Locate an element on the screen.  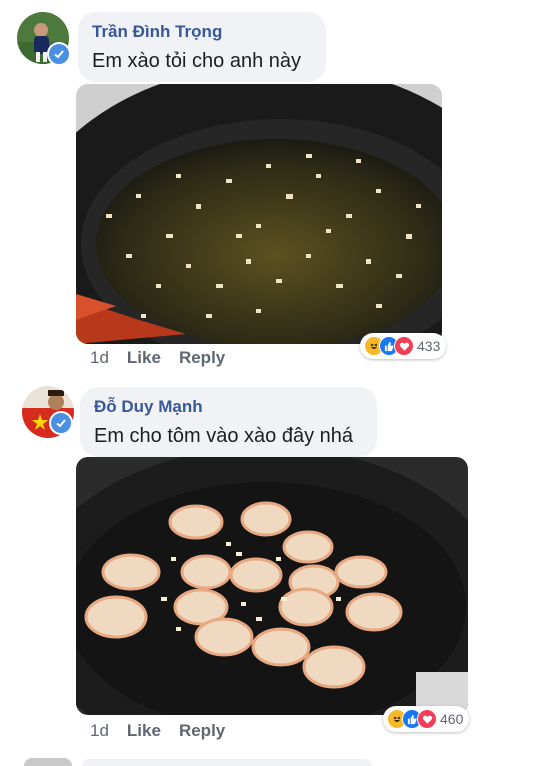
comment-bubble: Đỗ Duy Mạnh Em cho tôm vào xào đây nhá is located at coordinates (228, 422).